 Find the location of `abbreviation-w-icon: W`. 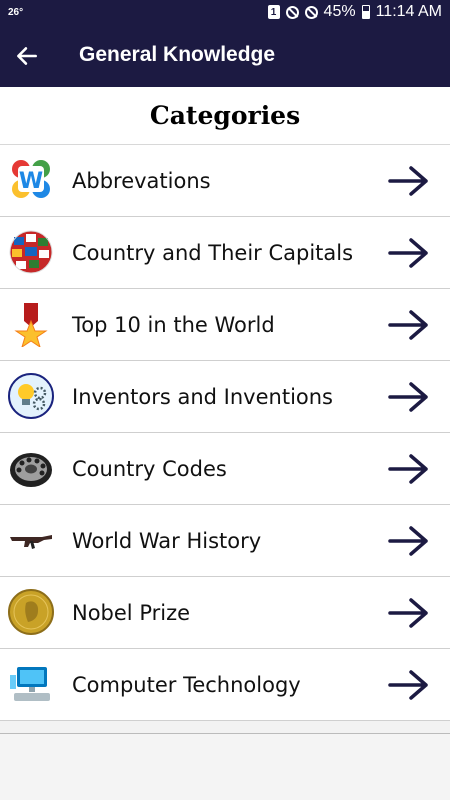

abbreviation-w-icon: W is located at coordinates (31, 179).